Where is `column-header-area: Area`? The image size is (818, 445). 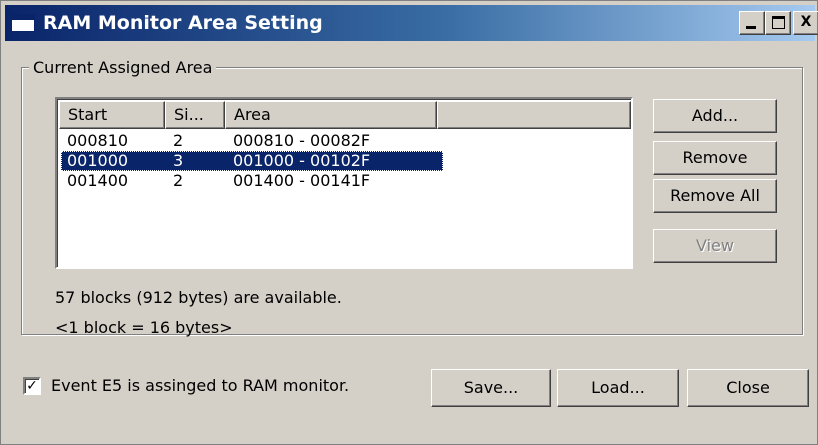
column-header-area: Area is located at coordinates (331, 115).